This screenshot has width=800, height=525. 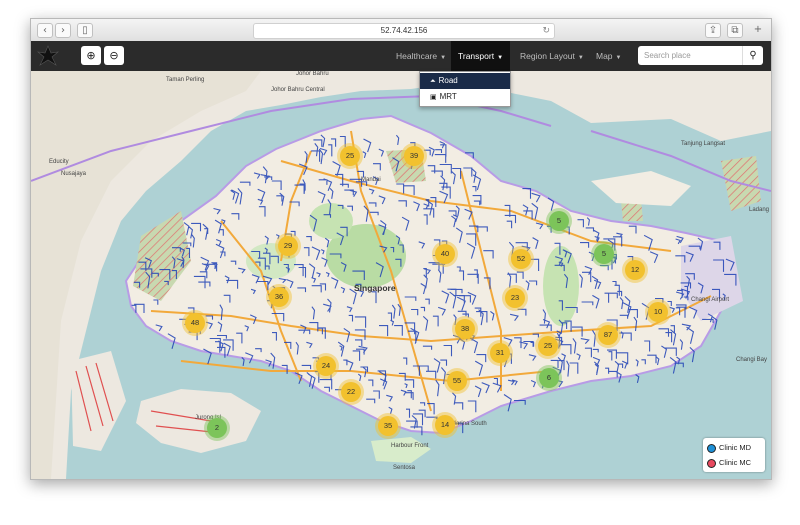 I want to click on legend-item-clinic-md: Clinic MD, so click(x=729, y=448).